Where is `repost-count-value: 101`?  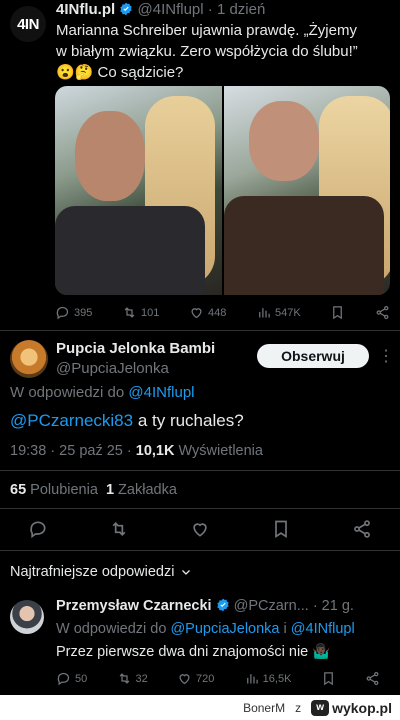 repost-count-value: 101 is located at coordinates (150, 312).